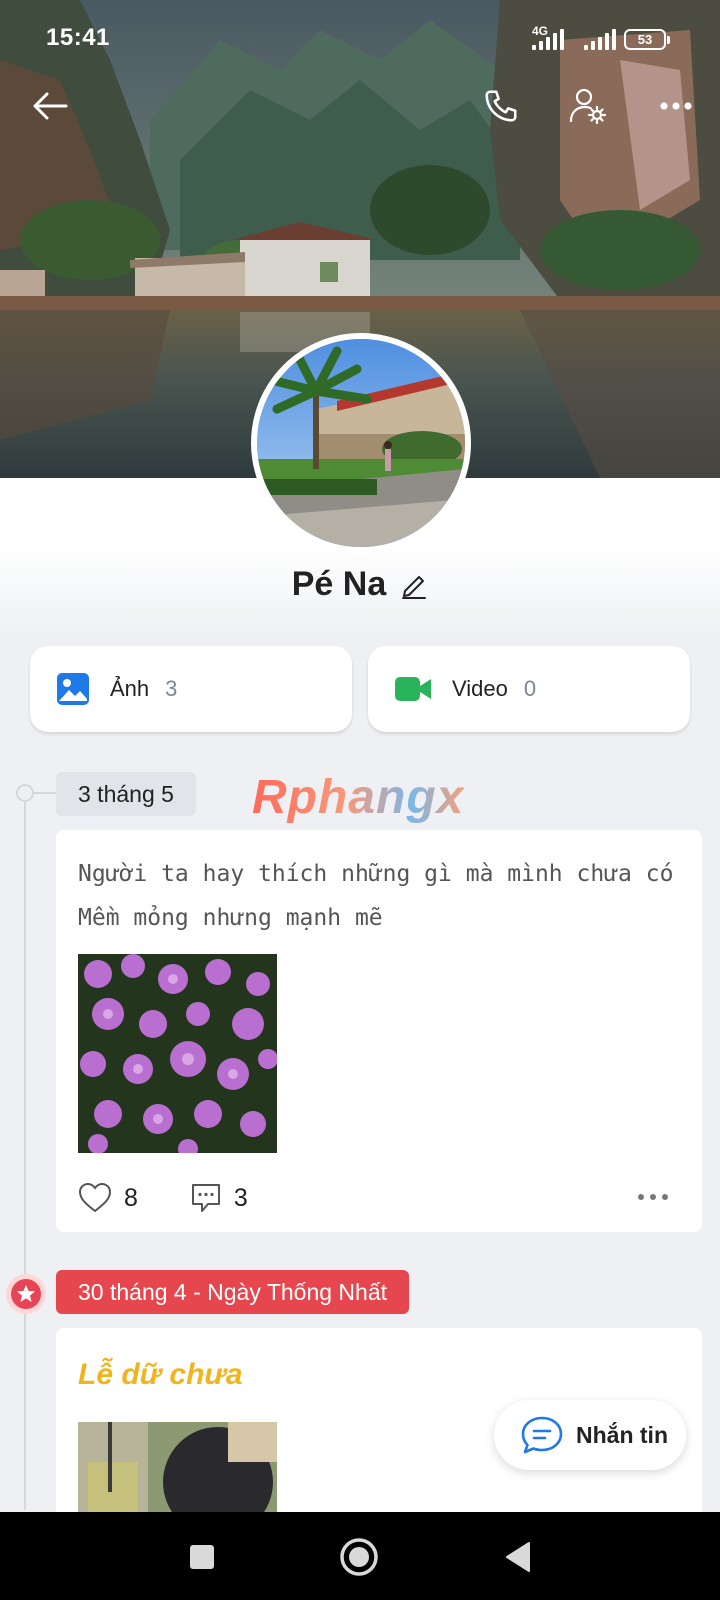 This screenshot has height=1600, width=720. Describe the element at coordinates (25, 1150) in the screenshot. I see `timeline-line` at that location.